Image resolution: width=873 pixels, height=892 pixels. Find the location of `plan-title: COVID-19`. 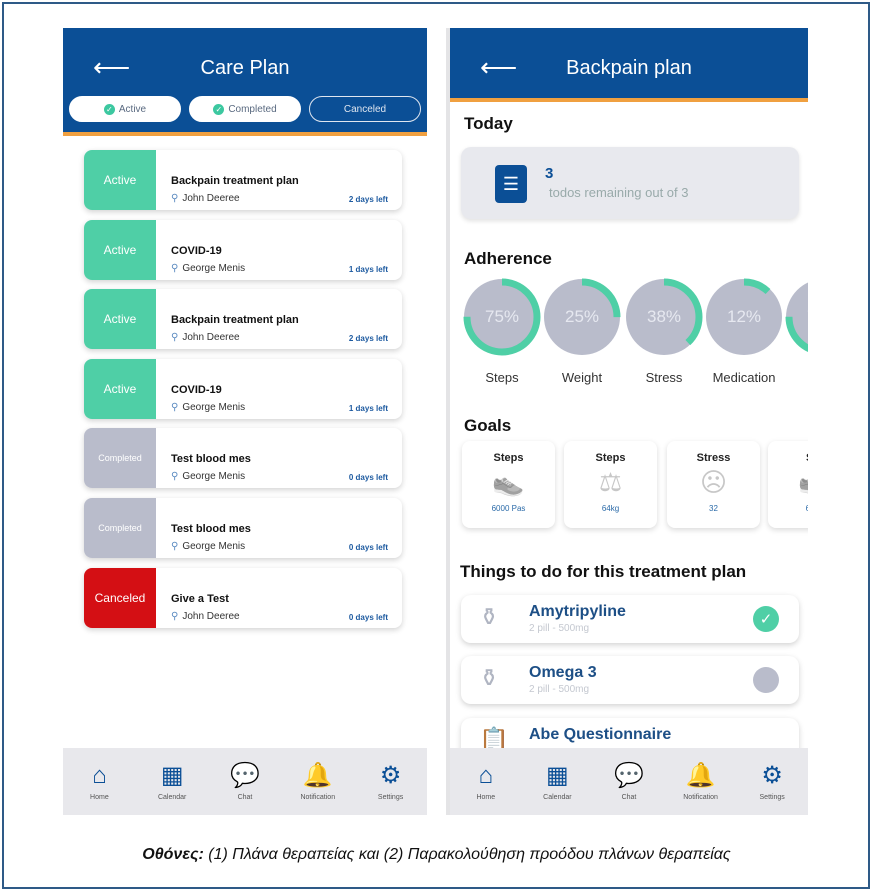

plan-title: COVID-19 is located at coordinates (196, 390).